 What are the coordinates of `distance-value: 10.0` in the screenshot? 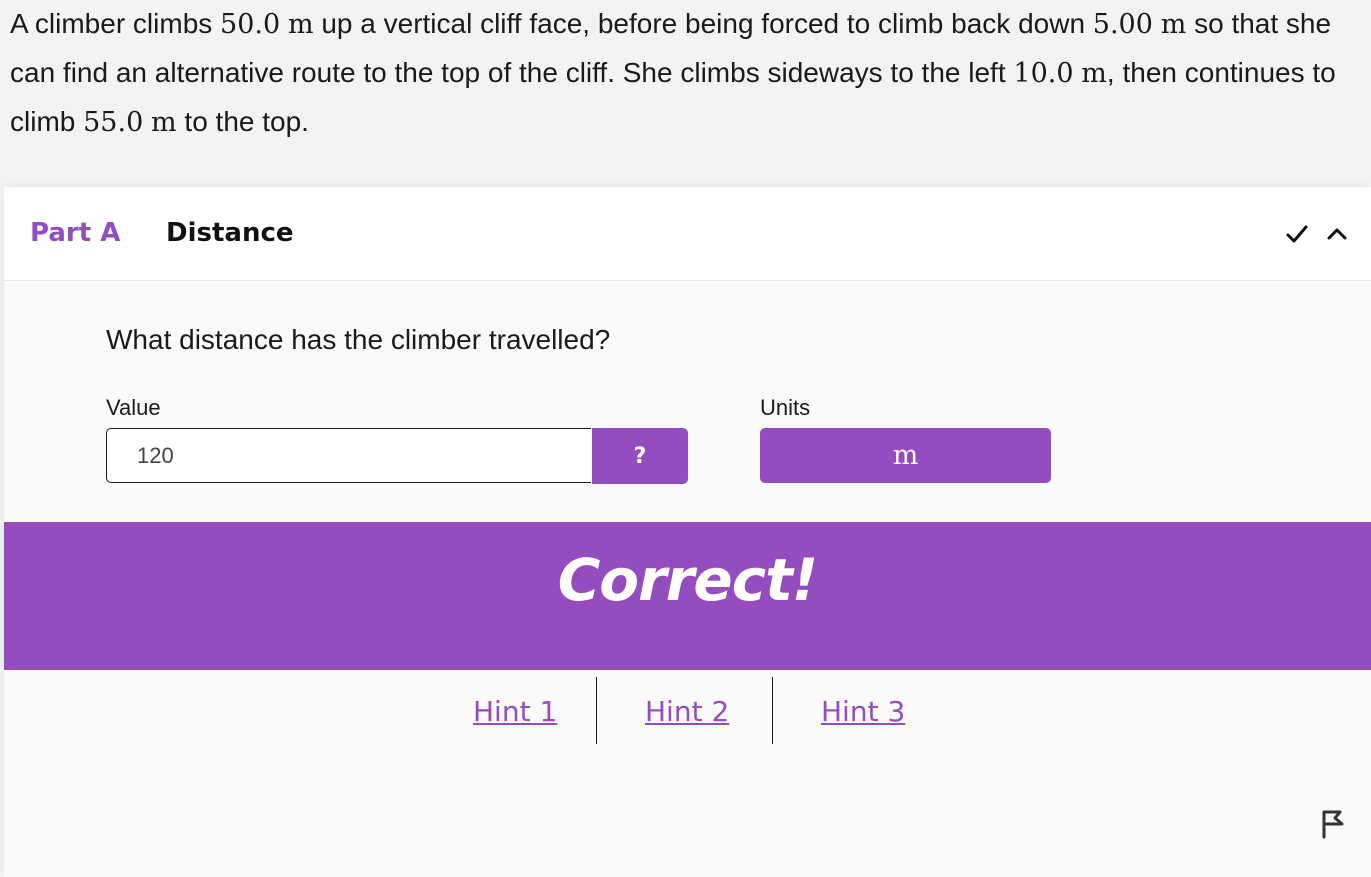 It's located at (1043, 73).